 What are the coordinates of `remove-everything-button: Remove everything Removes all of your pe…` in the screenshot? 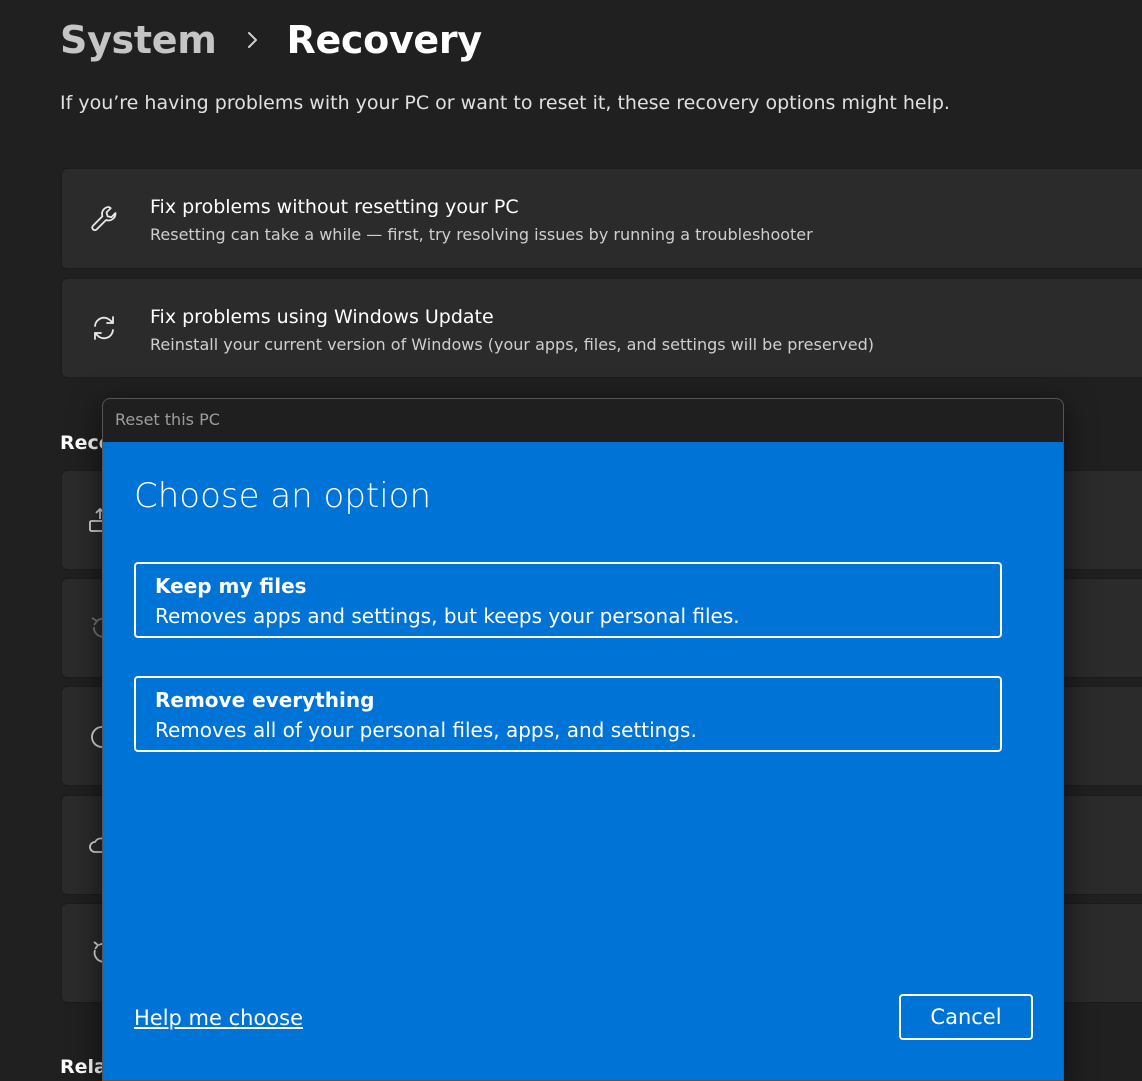 It's located at (568, 714).